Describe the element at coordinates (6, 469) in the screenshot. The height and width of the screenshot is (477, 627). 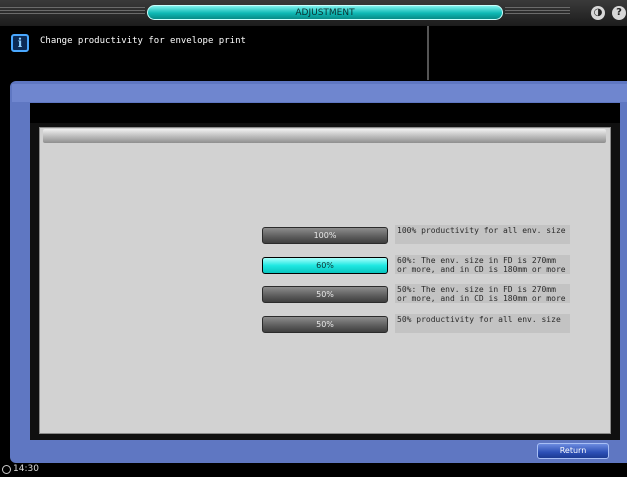
I see `clock-icon` at that location.